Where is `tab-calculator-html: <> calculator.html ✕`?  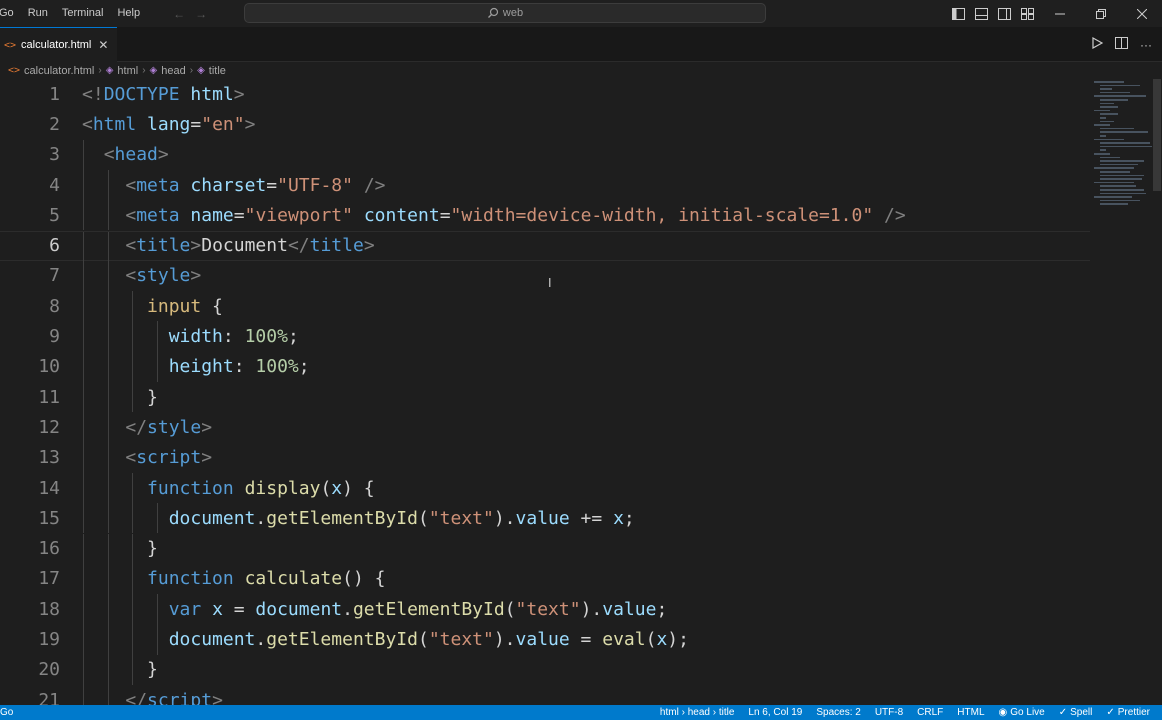 tab-calculator-html: <> calculator.html ✕ is located at coordinates (58, 44).